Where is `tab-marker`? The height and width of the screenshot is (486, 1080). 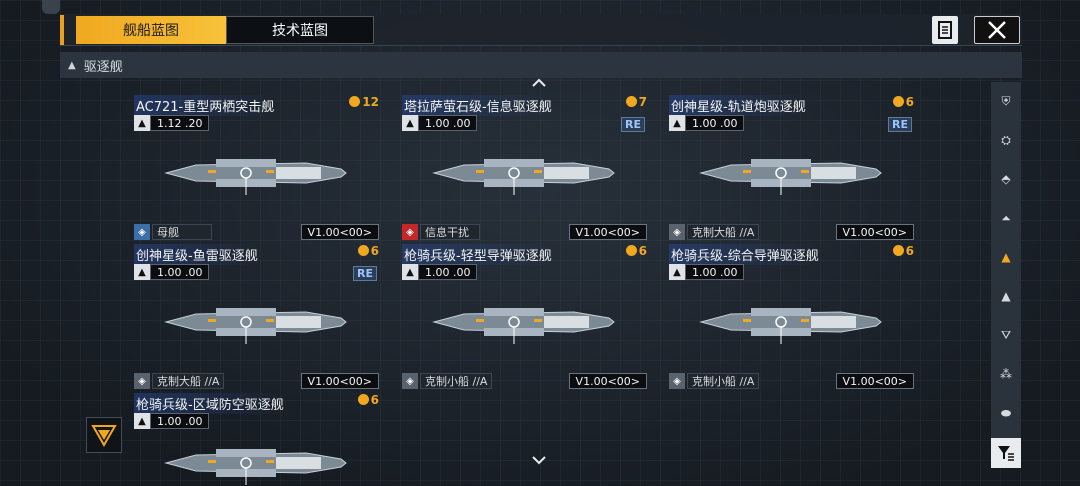 tab-marker is located at coordinates (62, 30).